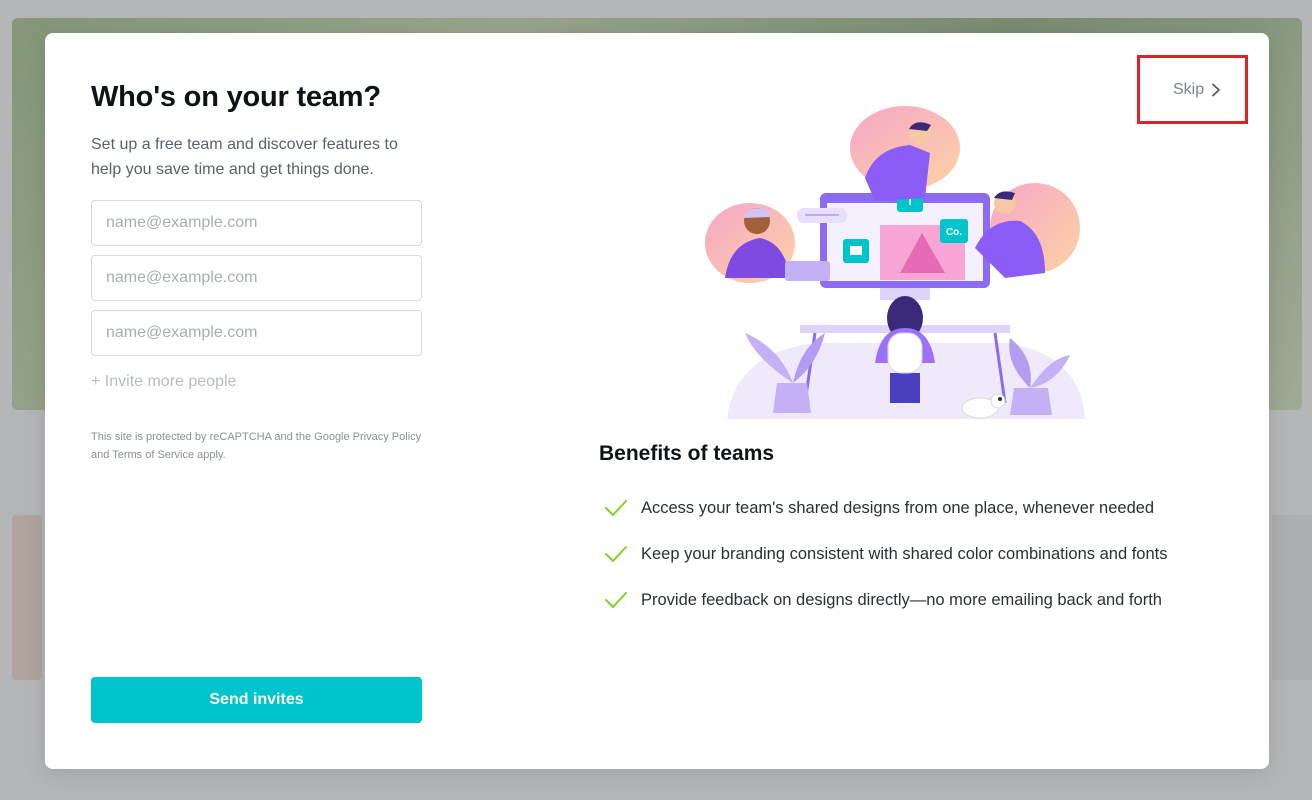 The height and width of the screenshot is (800, 1312). Describe the element at coordinates (1189, 89) in the screenshot. I see `skip-label: Skip` at that location.